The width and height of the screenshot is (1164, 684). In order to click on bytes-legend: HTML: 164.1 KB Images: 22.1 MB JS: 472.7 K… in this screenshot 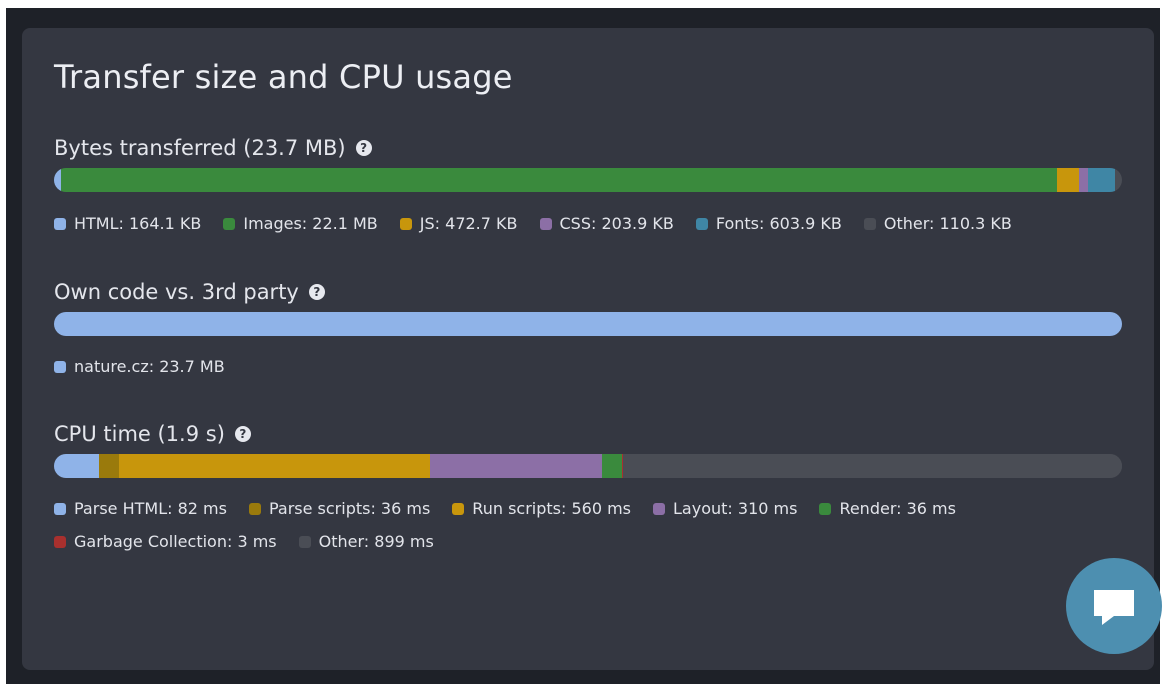, I will do `click(589, 223)`.